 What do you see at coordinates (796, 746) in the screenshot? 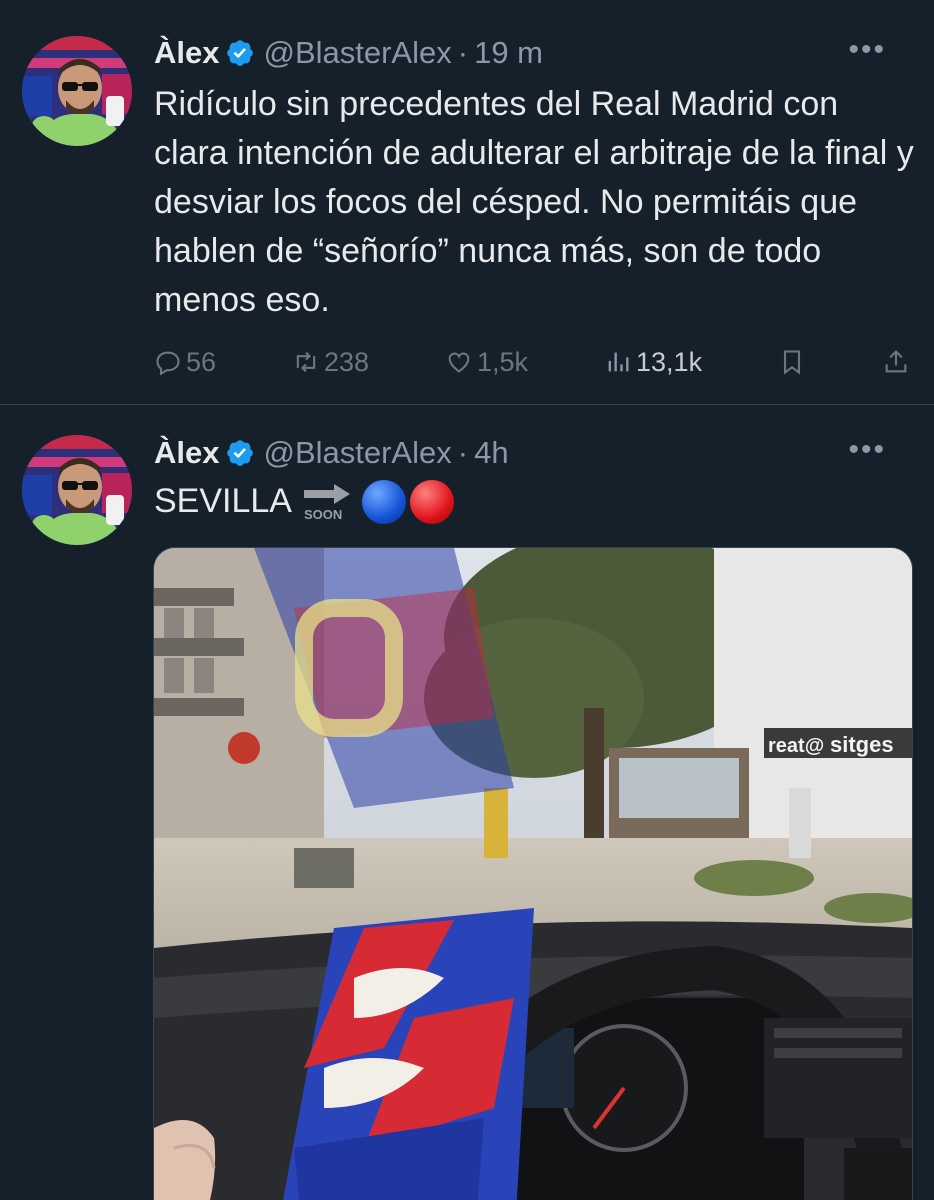
I see `photo-sign-prefix: reat@` at bounding box center [796, 746].